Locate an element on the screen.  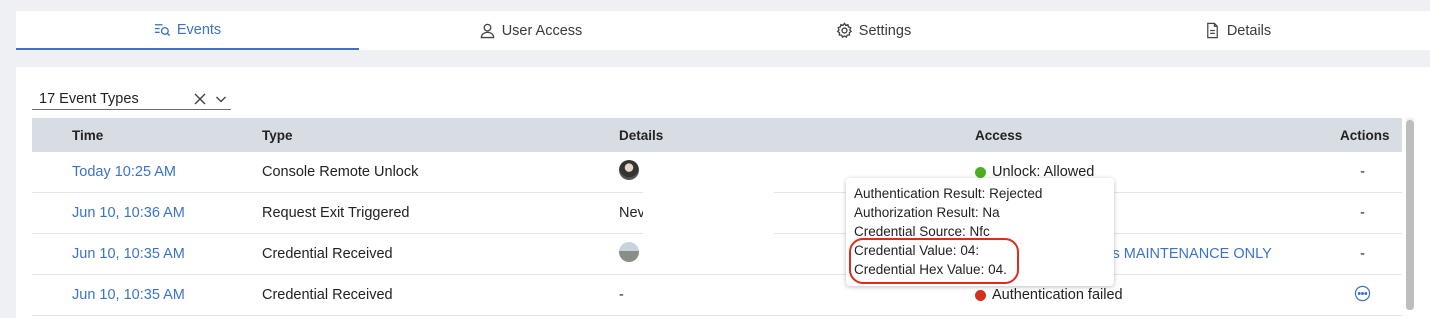
table-header: Time Type Details Access Actions is located at coordinates (717, 135).